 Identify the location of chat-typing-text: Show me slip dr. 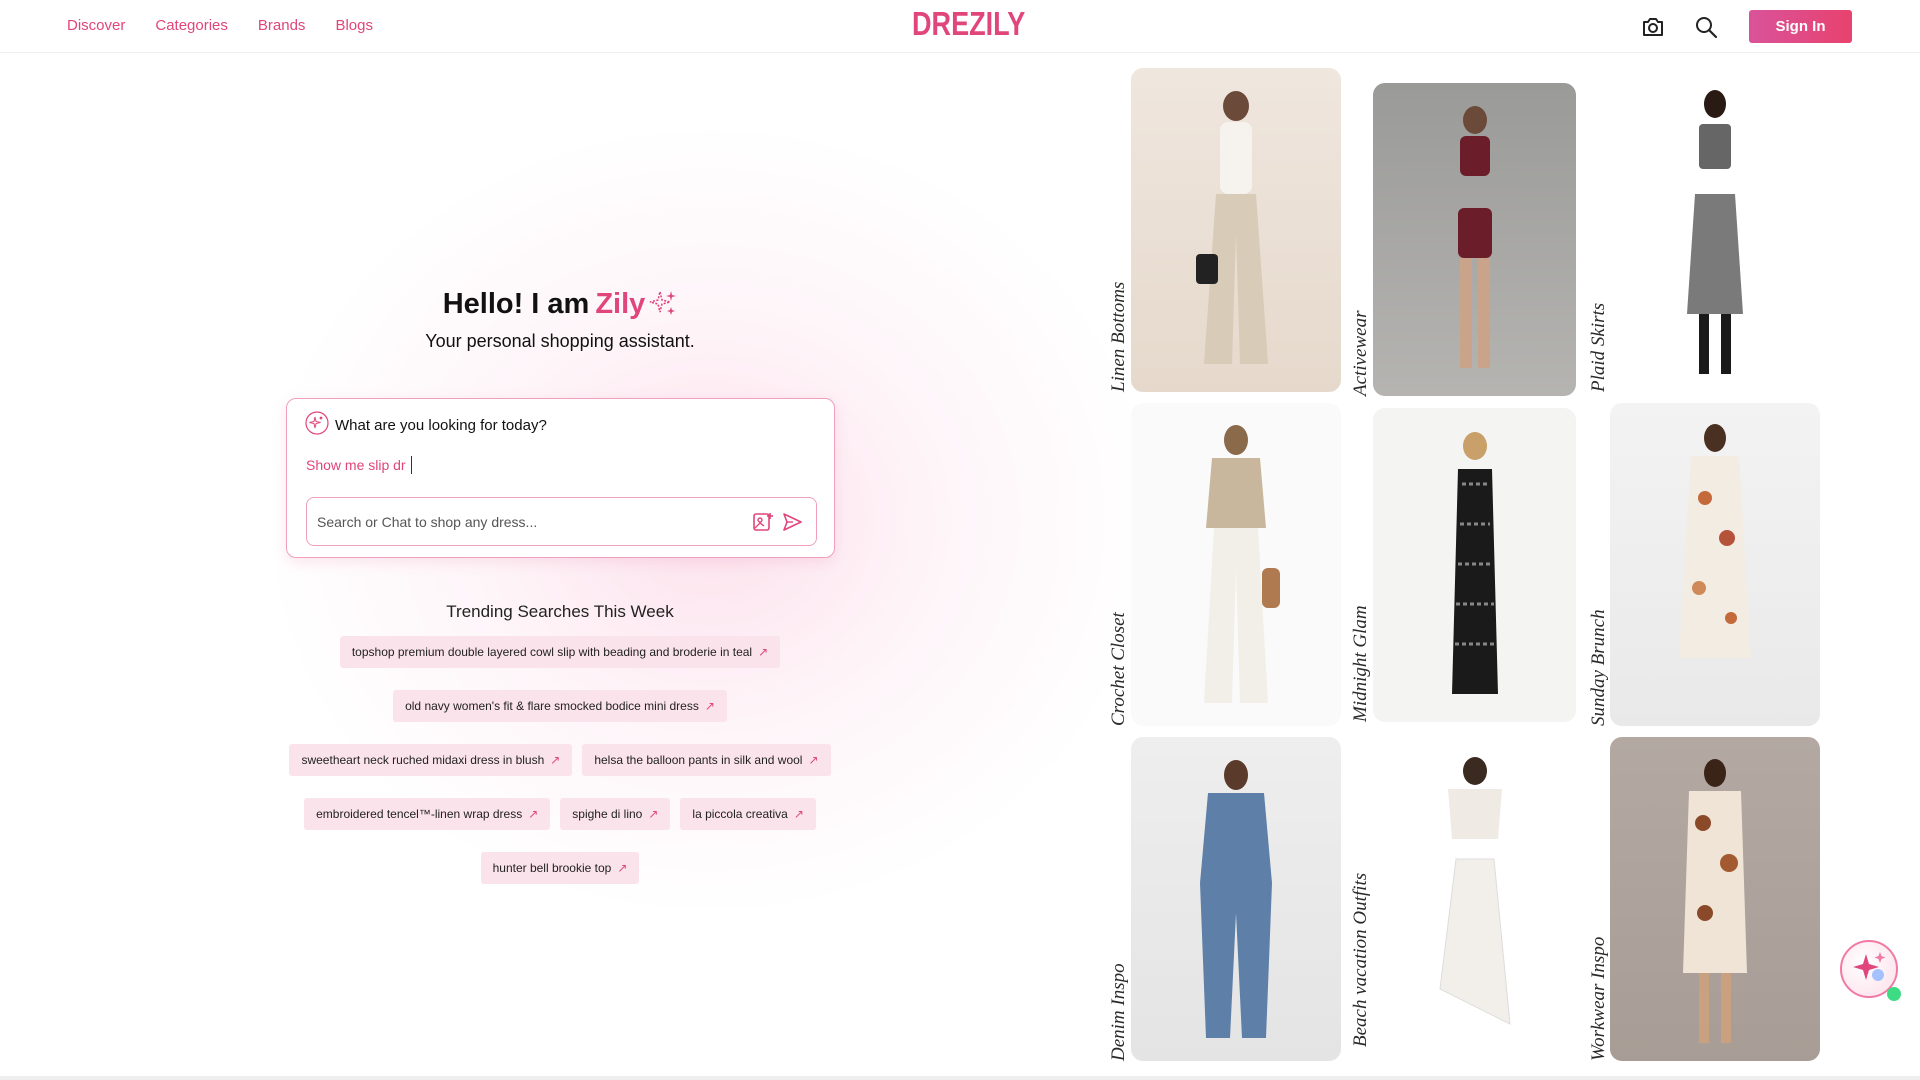
(359, 465).